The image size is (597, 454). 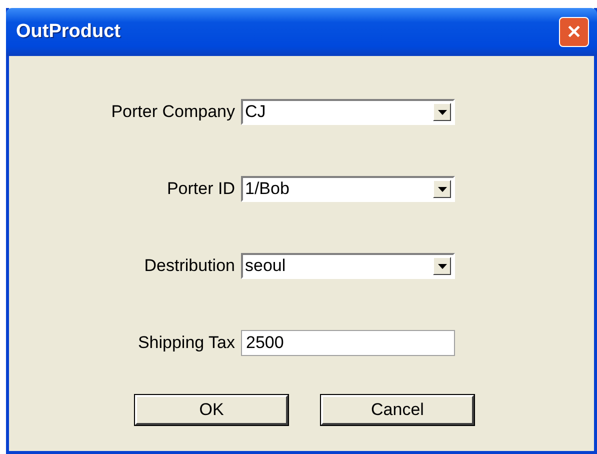 What do you see at coordinates (397, 410) in the screenshot?
I see `dialog-button: Cancel` at bounding box center [397, 410].